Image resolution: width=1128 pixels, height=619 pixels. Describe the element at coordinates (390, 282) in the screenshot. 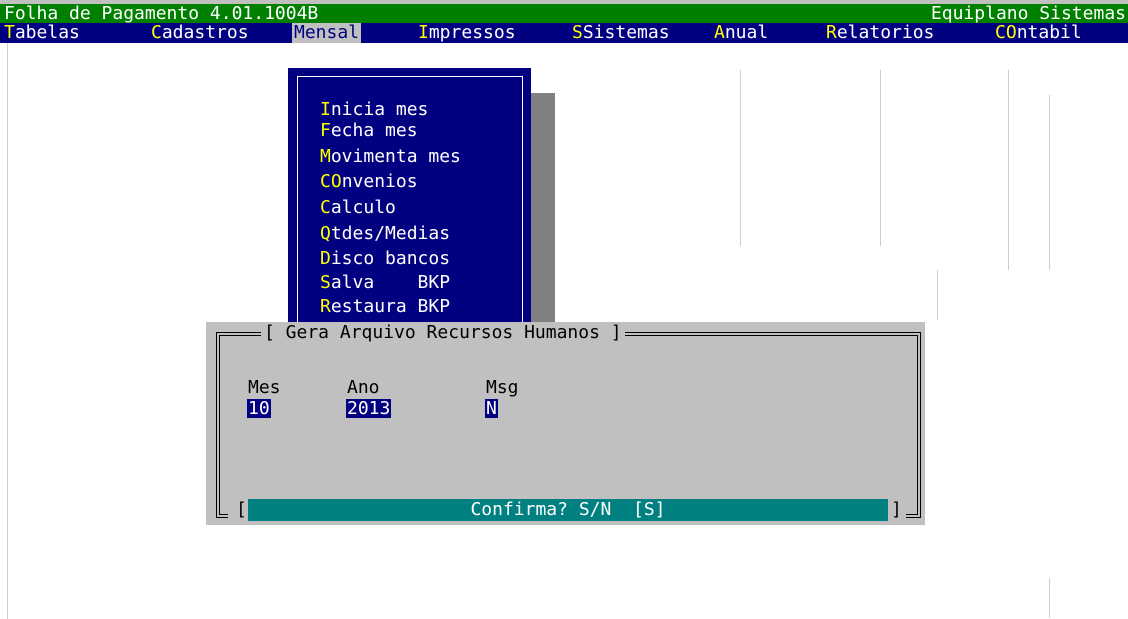

I see `menu-item-label: alva BKP` at that location.